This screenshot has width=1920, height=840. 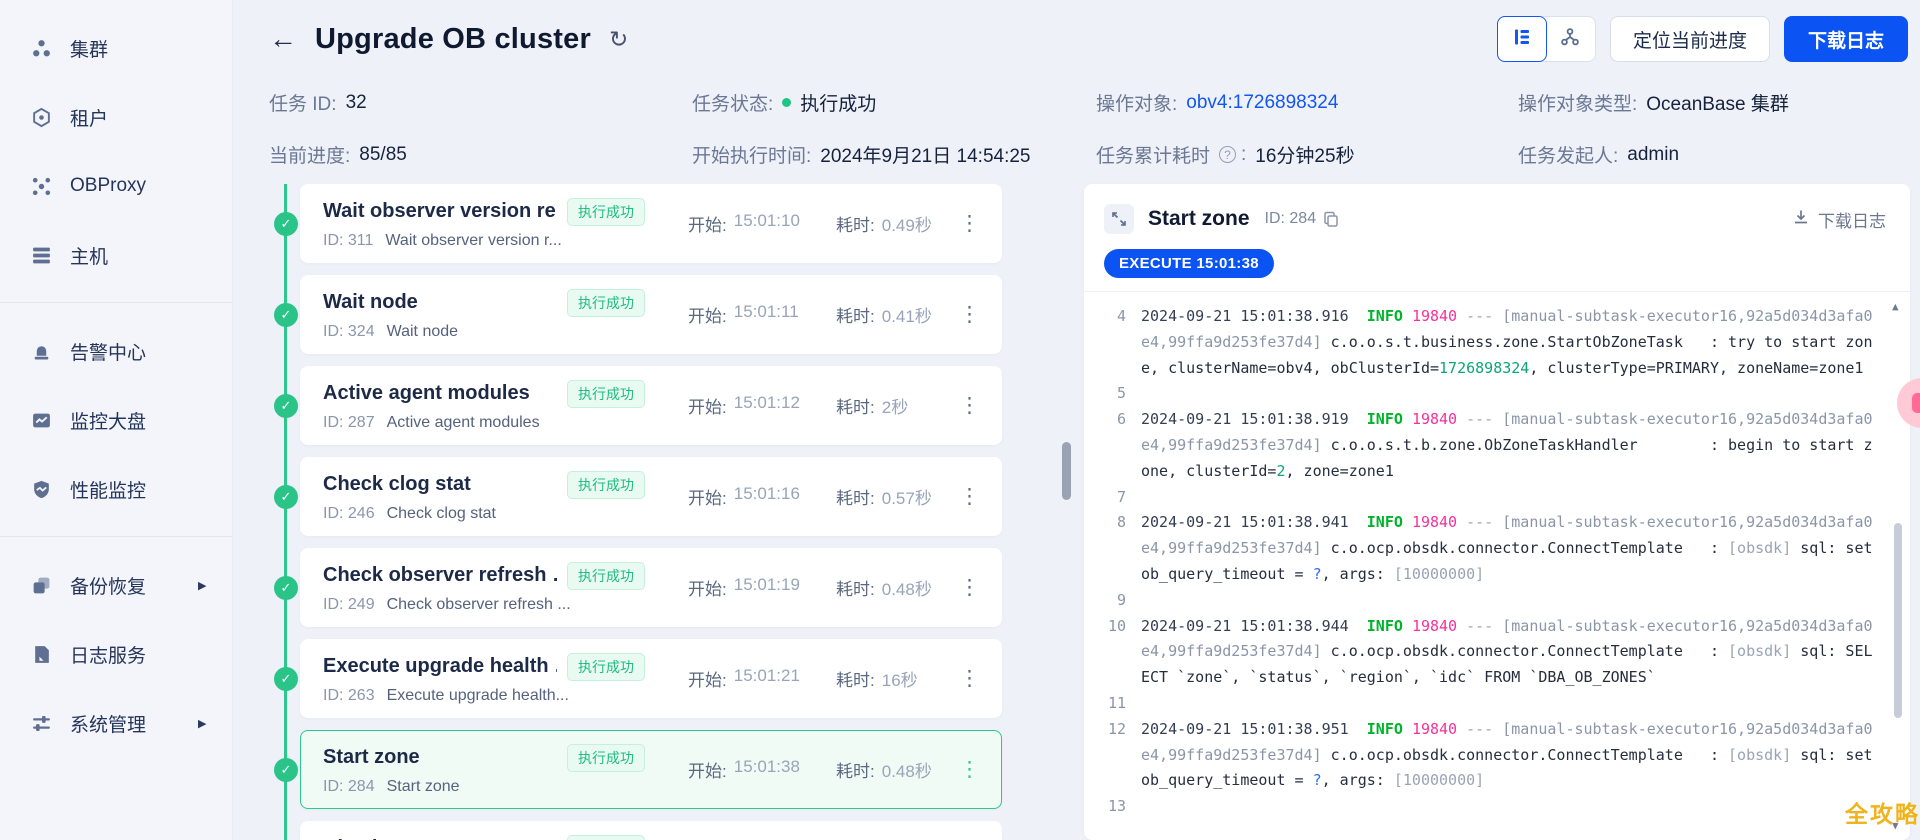 What do you see at coordinates (349, 786) in the screenshot?
I see `task-subtask-id: ID: 284` at bounding box center [349, 786].